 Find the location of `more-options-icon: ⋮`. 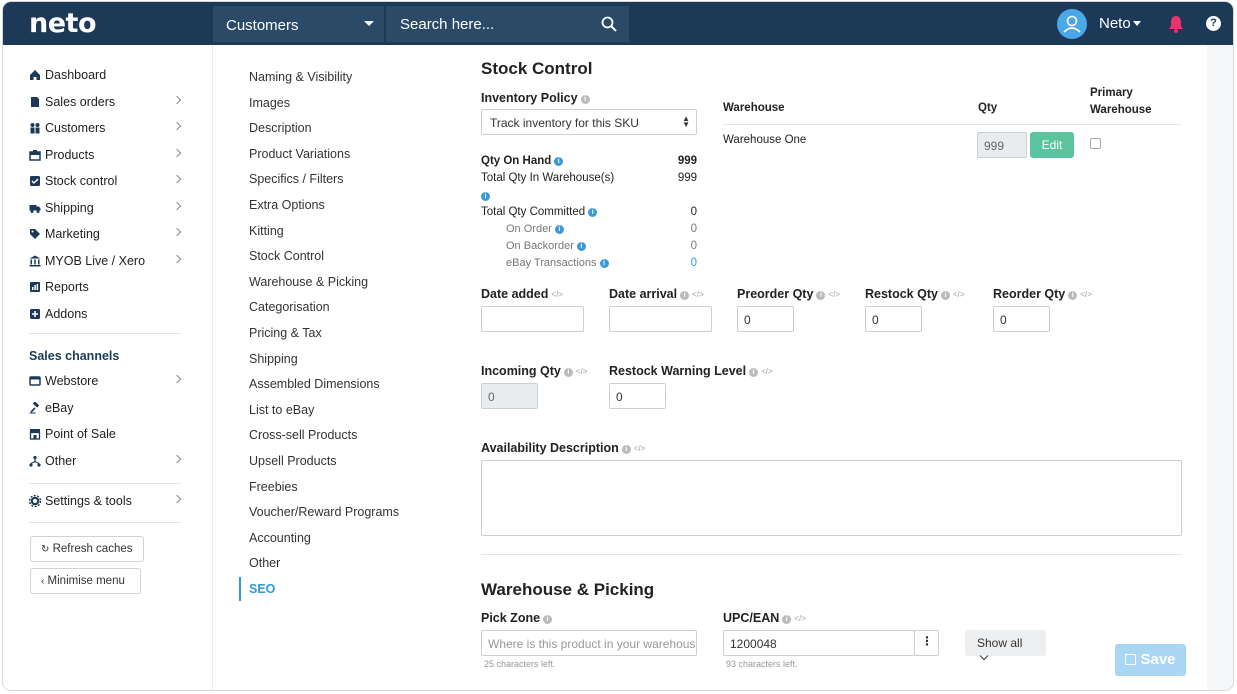

more-options-icon: ⋮ is located at coordinates (926, 643).